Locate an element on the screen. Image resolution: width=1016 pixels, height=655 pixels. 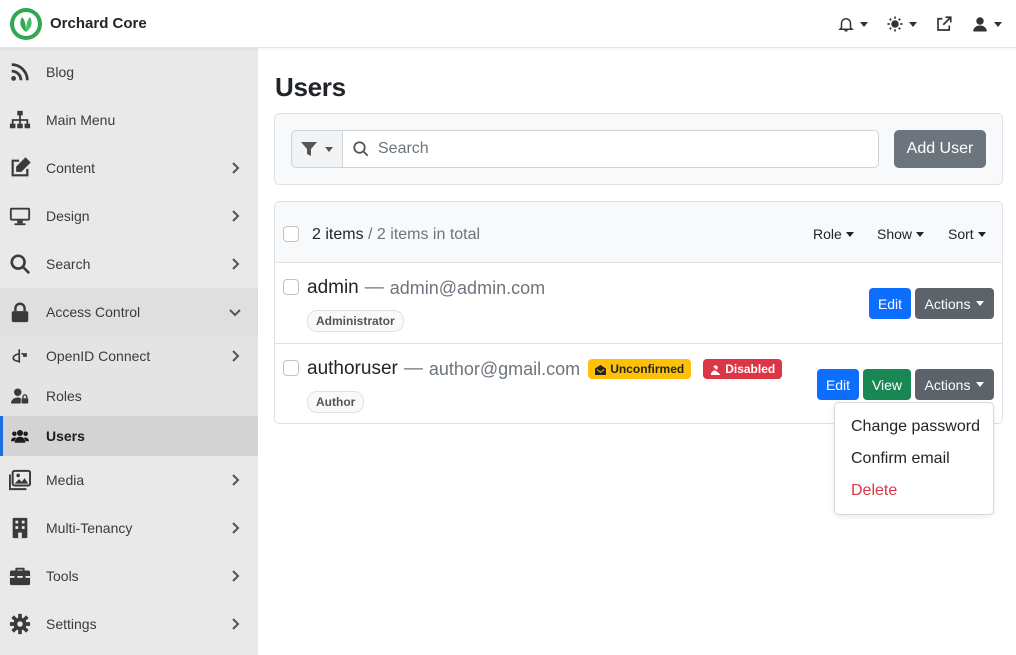
filter-icon is located at coordinates (309, 149).